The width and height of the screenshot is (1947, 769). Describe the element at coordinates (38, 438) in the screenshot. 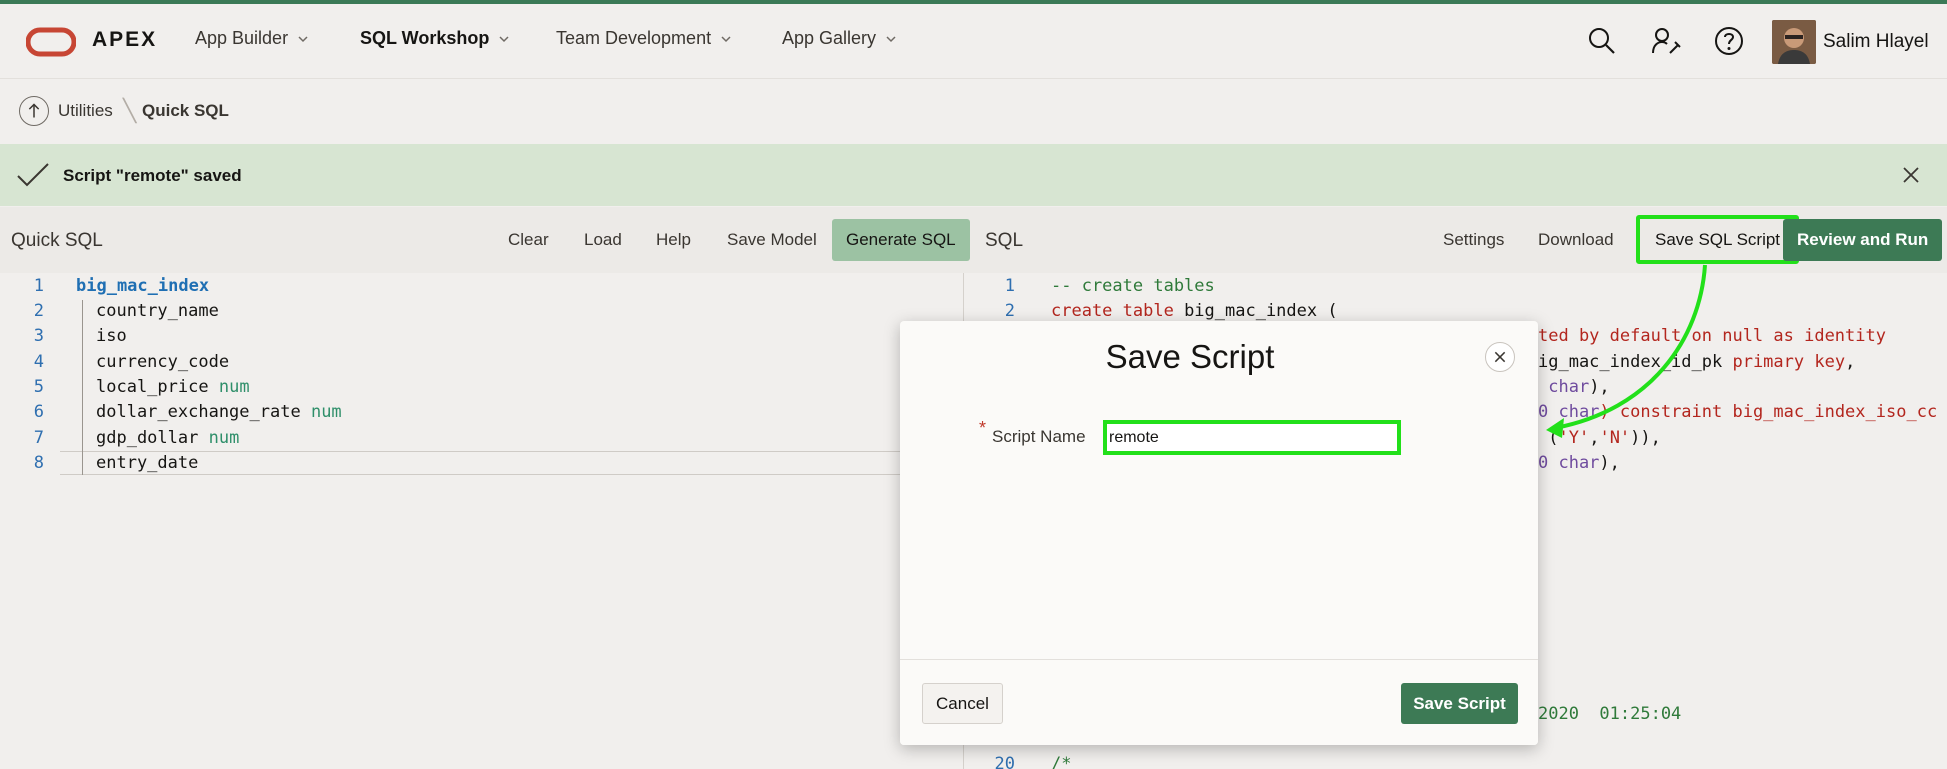

I see `line-number: 7` at that location.